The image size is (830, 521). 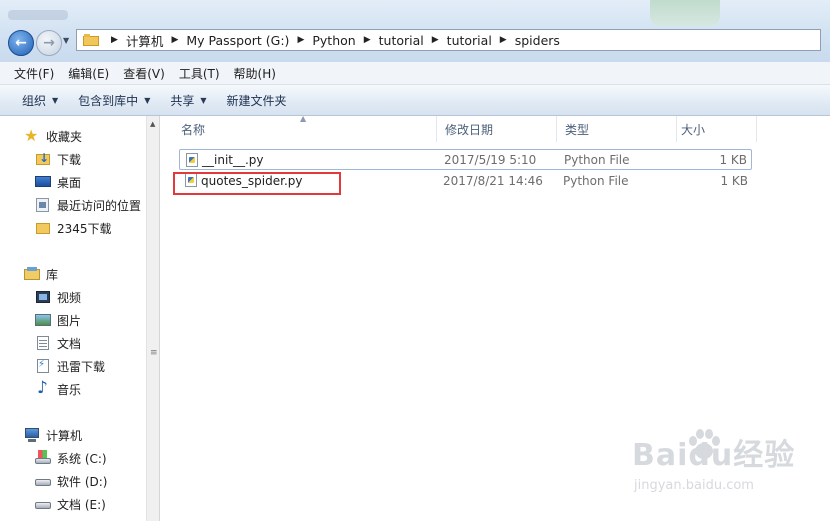 What do you see at coordinates (415, 100) in the screenshot?
I see `command-bar: 组织 ▼ 包含到库中 ▼ 共享 ▼ 新建文件夹` at bounding box center [415, 100].